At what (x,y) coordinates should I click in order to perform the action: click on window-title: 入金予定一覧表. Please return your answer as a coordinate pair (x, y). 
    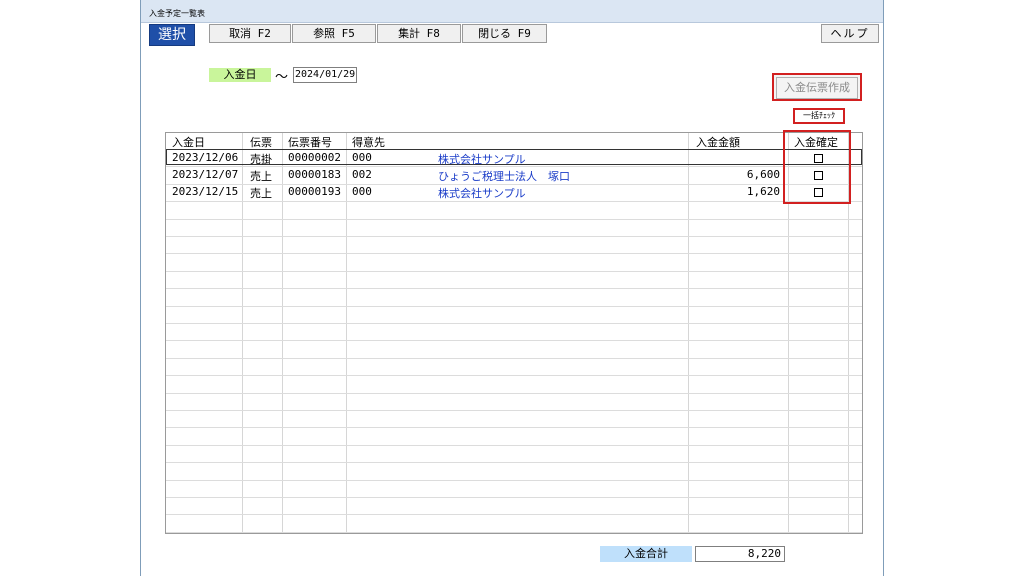
    Looking at the image, I should click on (177, 13).